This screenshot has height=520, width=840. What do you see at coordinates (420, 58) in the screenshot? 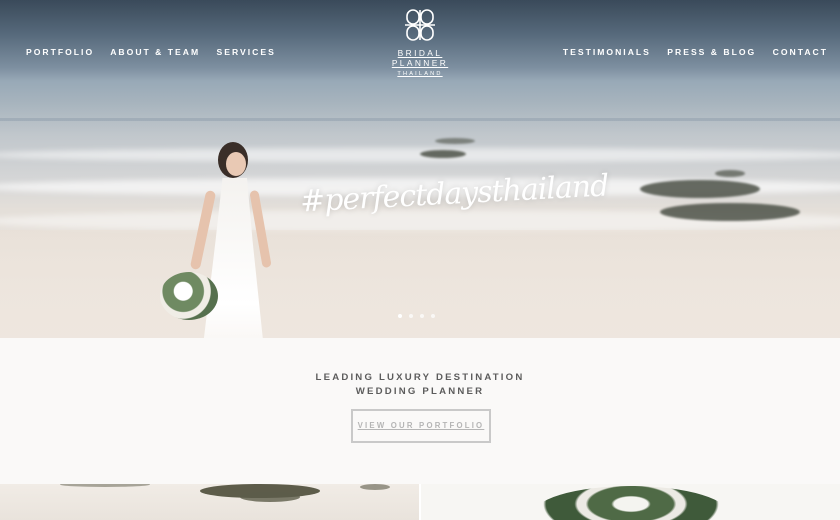
I see `logo-name: BRIDAL PLANNER` at bounding box center [420, 58].